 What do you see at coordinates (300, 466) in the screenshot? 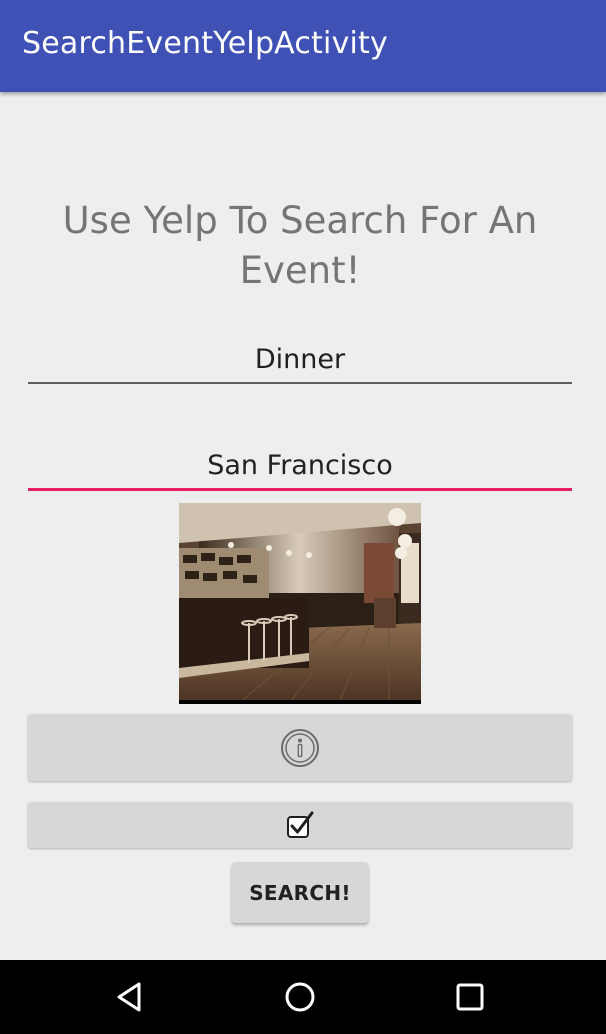
I see `location-input` at bounding box center [300, 466].